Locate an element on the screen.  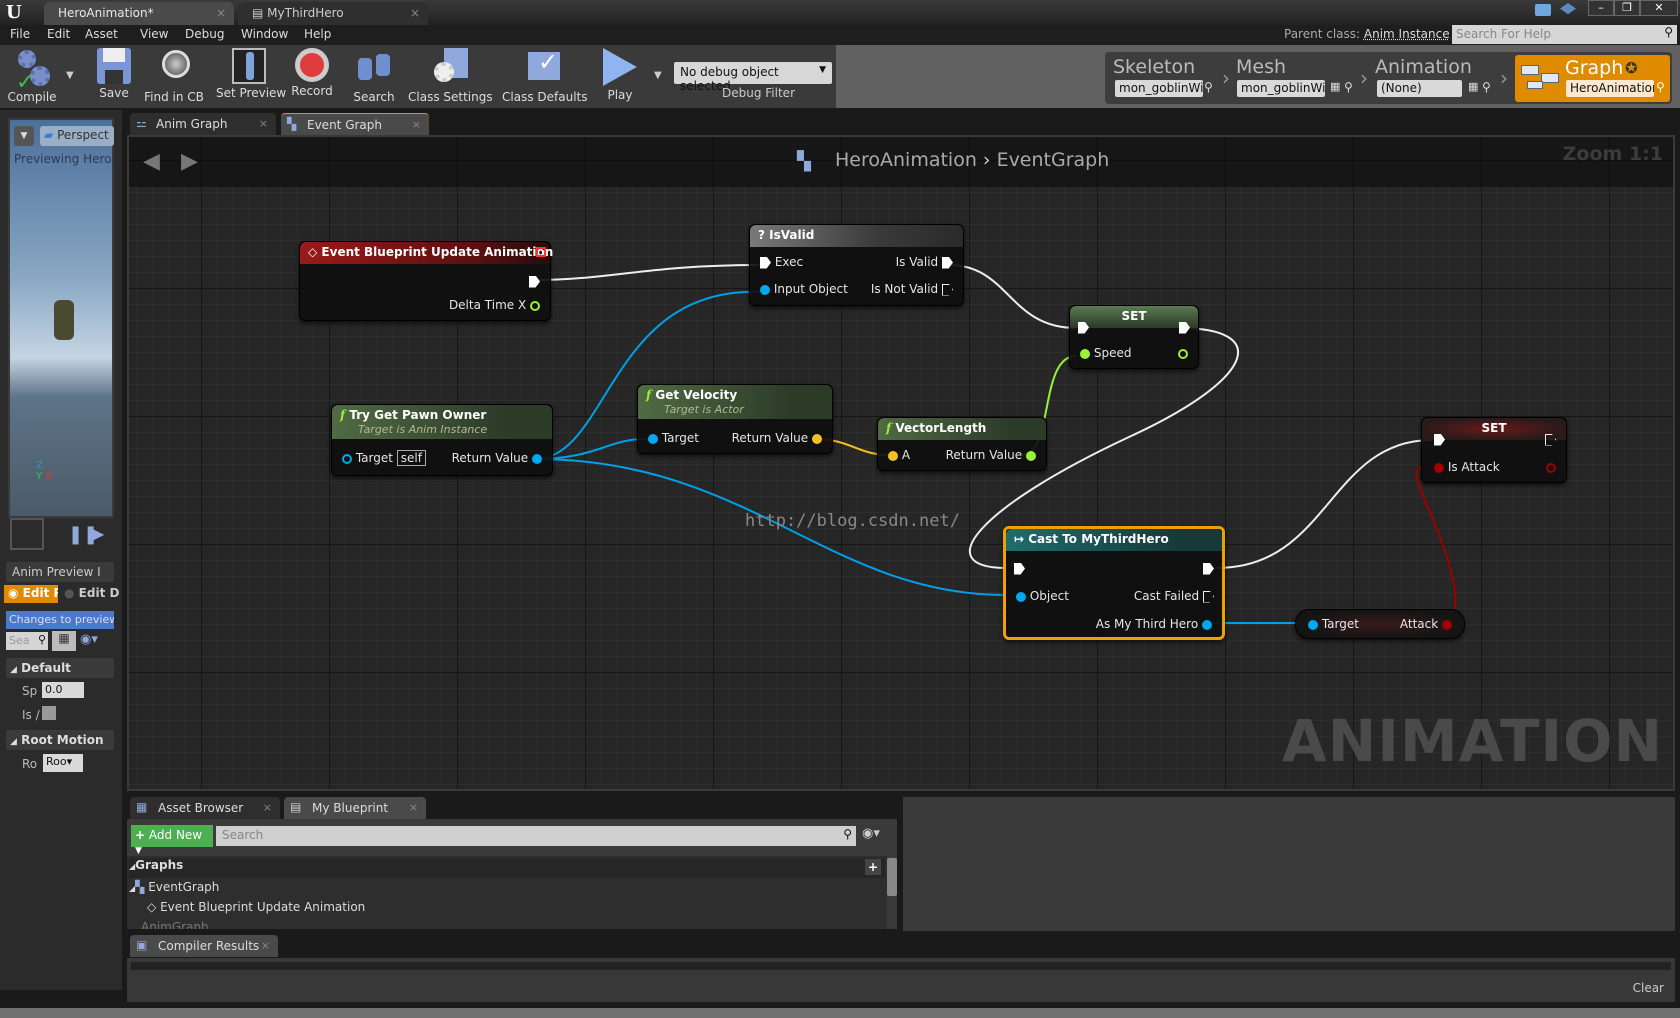
pin-input-object: Input Object is located at coordinates (804, 289).